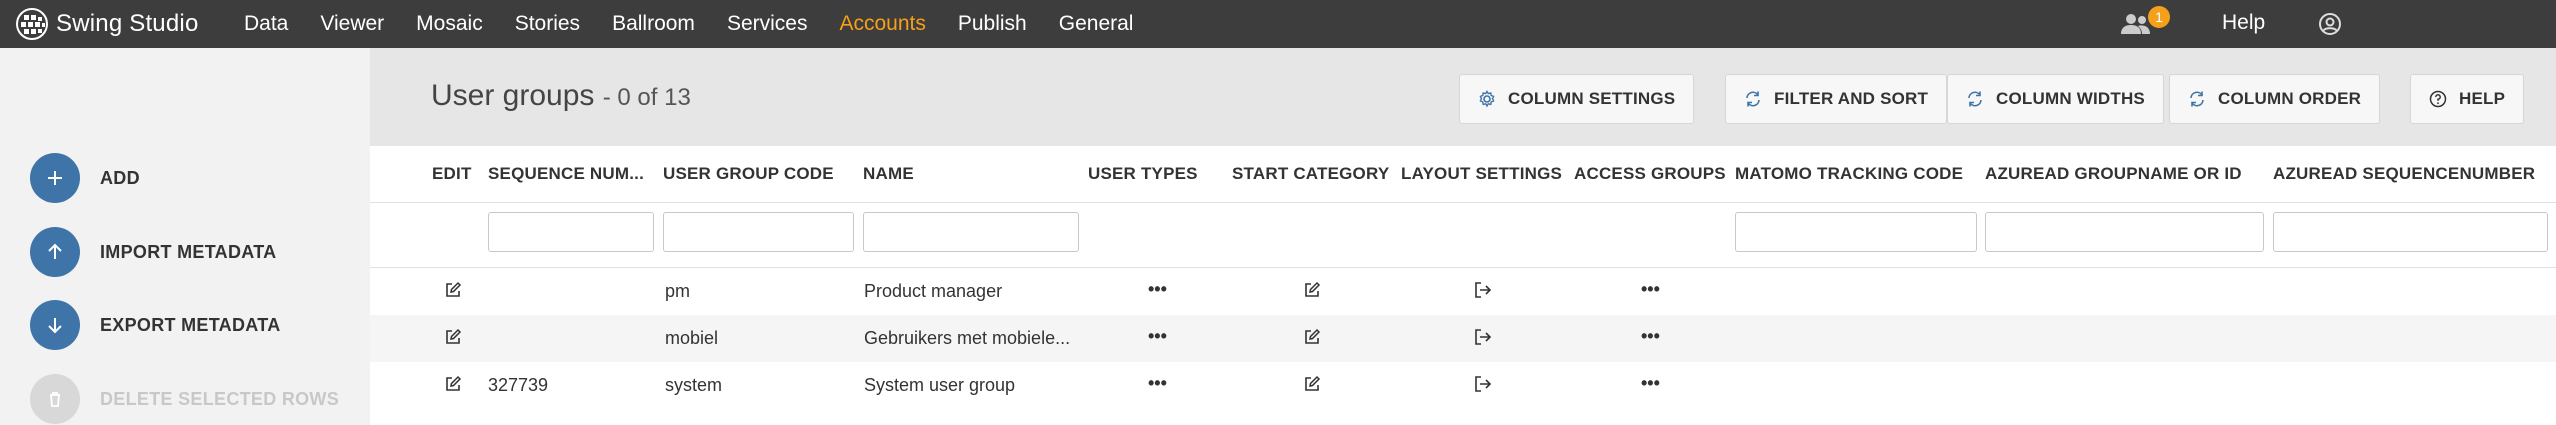  What do you see at coordinates (1592, 98) in the screenshot?
I see `column-settings-label: COLUMN SETTINGS` at bounding box center [1592, 98].